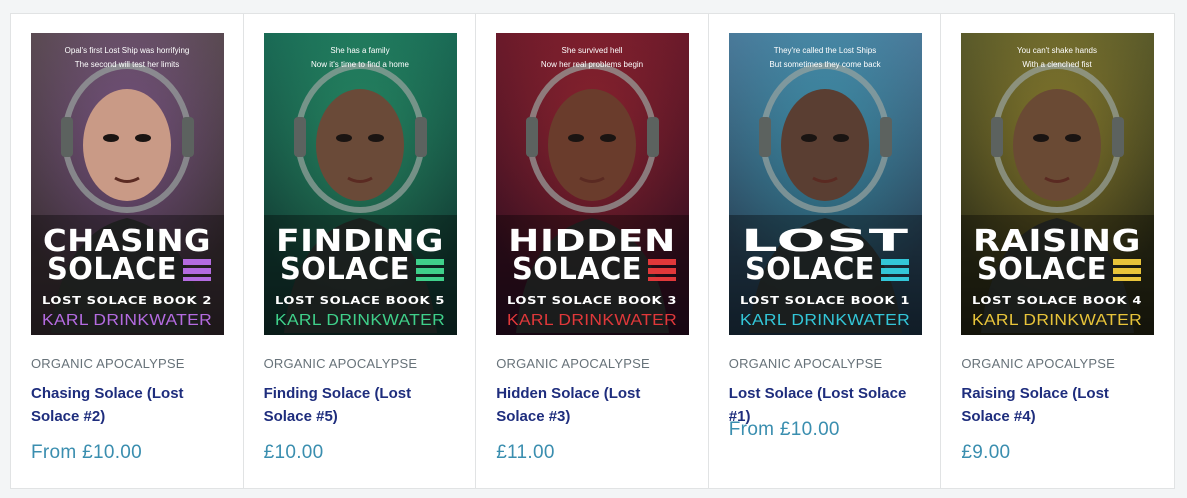  I want to click on page-edge, so click(1181, 249).